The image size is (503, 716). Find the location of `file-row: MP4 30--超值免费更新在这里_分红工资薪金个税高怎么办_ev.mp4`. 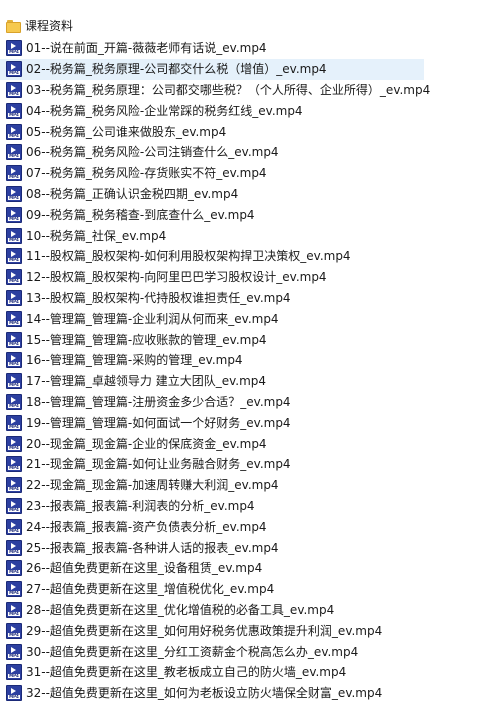

file-row: MP4 30--超值免费更新在这里_分红工资薪金个税高怎么办_ev.mp4 is located at coordinates (251, 651).